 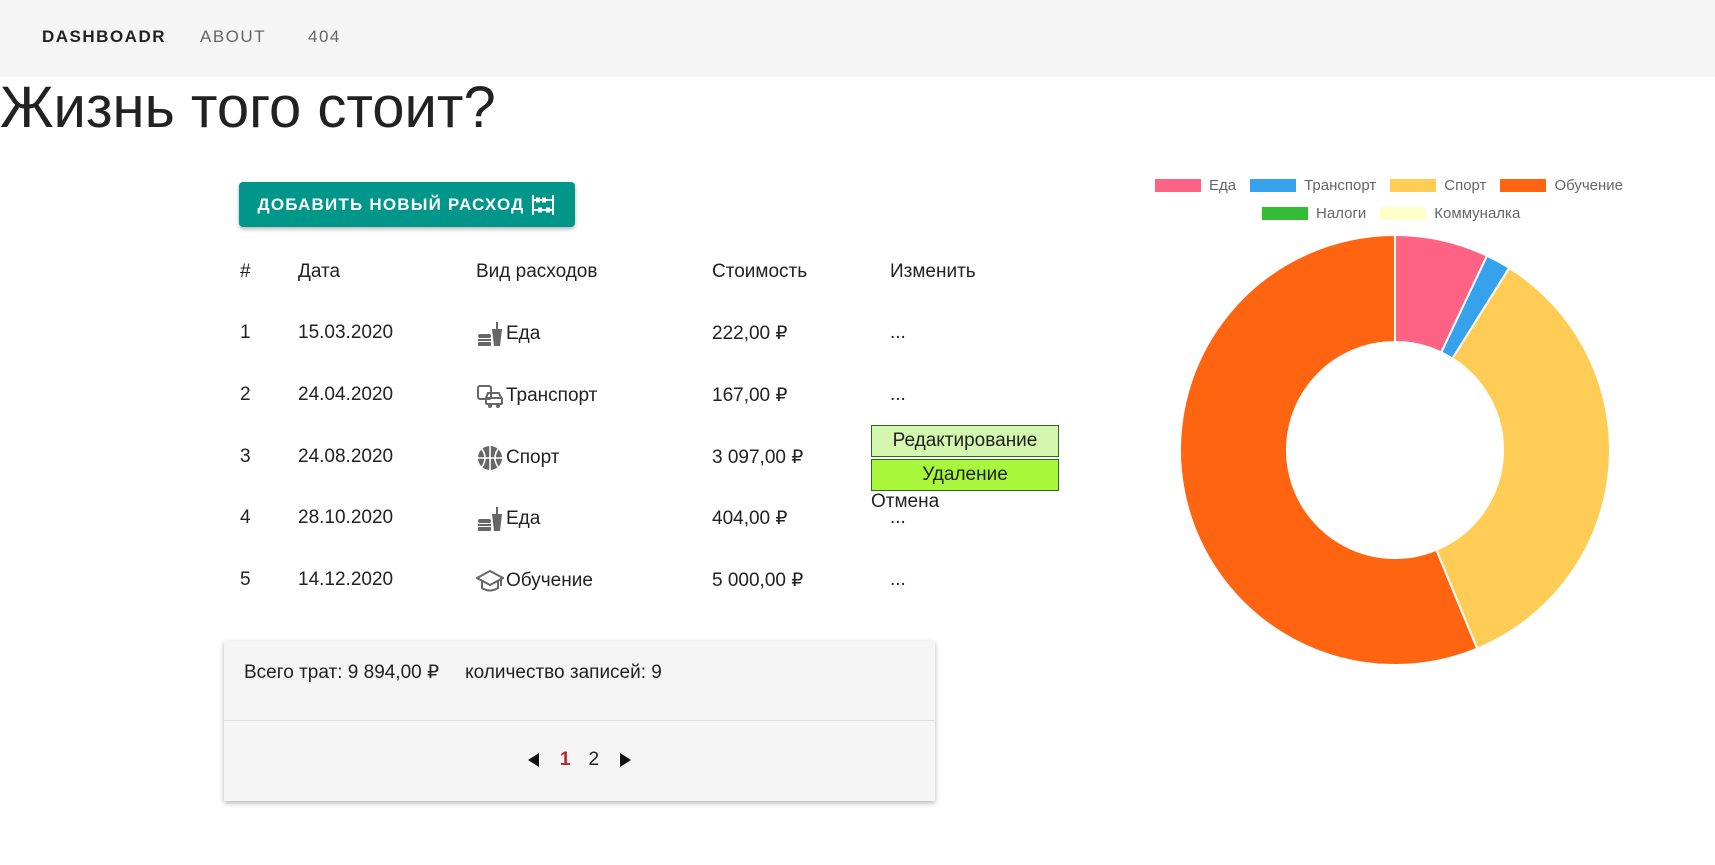 What do you see at coordinates (1438, 185) in the screenshot?
I see `legend-item: Спорт` at bounding box center [1438, 185].